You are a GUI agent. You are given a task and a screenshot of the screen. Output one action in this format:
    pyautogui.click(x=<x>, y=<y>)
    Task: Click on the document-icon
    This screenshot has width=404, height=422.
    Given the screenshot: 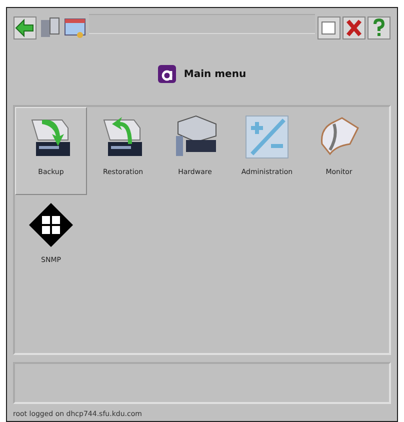 What is the action you would take?
    pyautogui.click(x=329, y=28)
    